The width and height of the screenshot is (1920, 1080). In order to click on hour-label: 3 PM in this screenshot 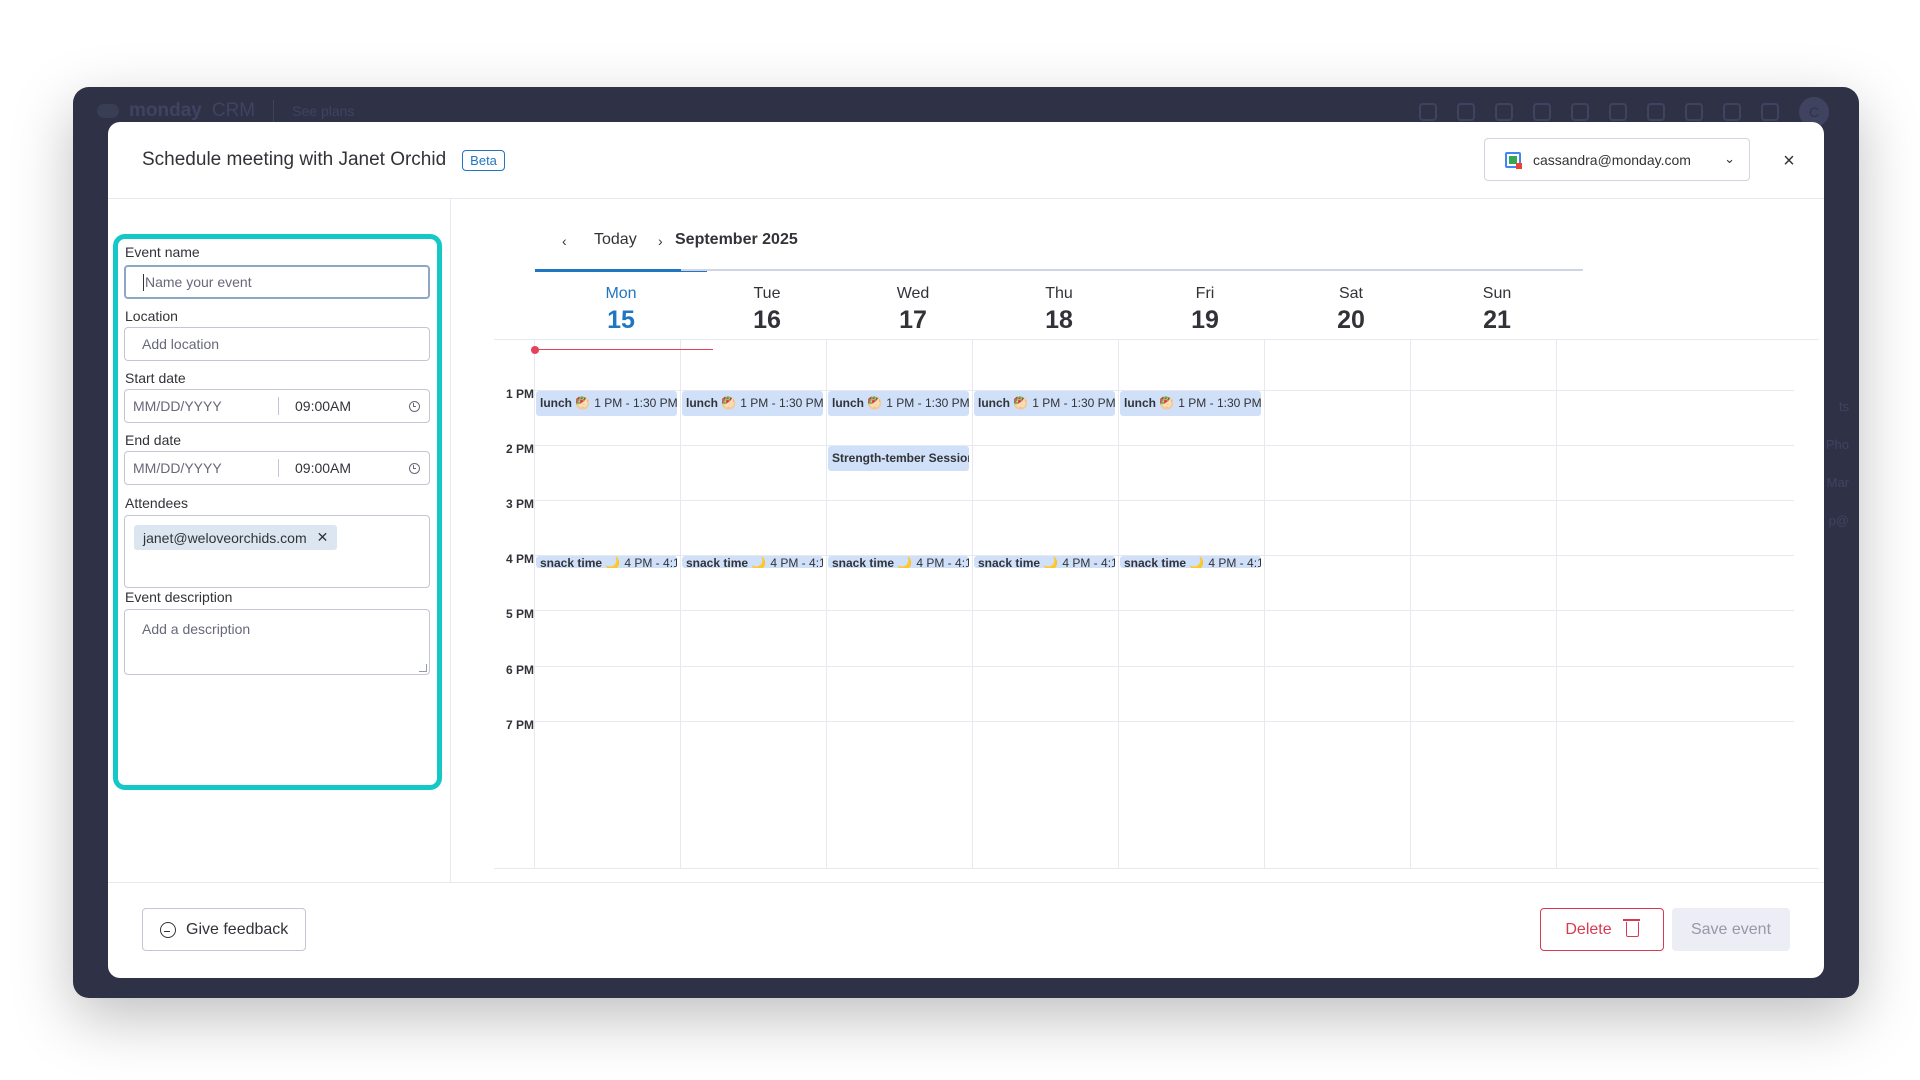, I will do `click(519, 504)`.